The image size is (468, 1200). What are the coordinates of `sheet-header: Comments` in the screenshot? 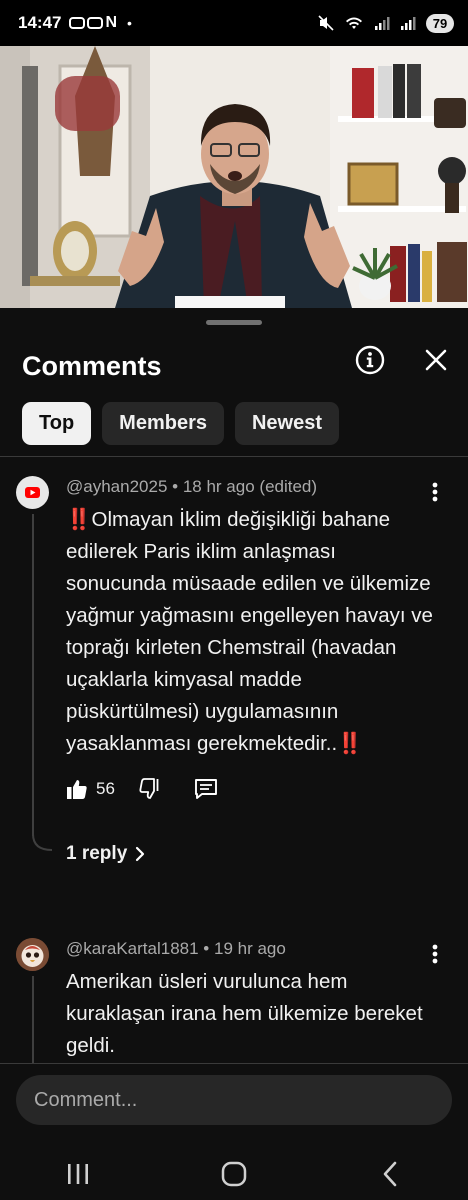 It's located at (234, 366).